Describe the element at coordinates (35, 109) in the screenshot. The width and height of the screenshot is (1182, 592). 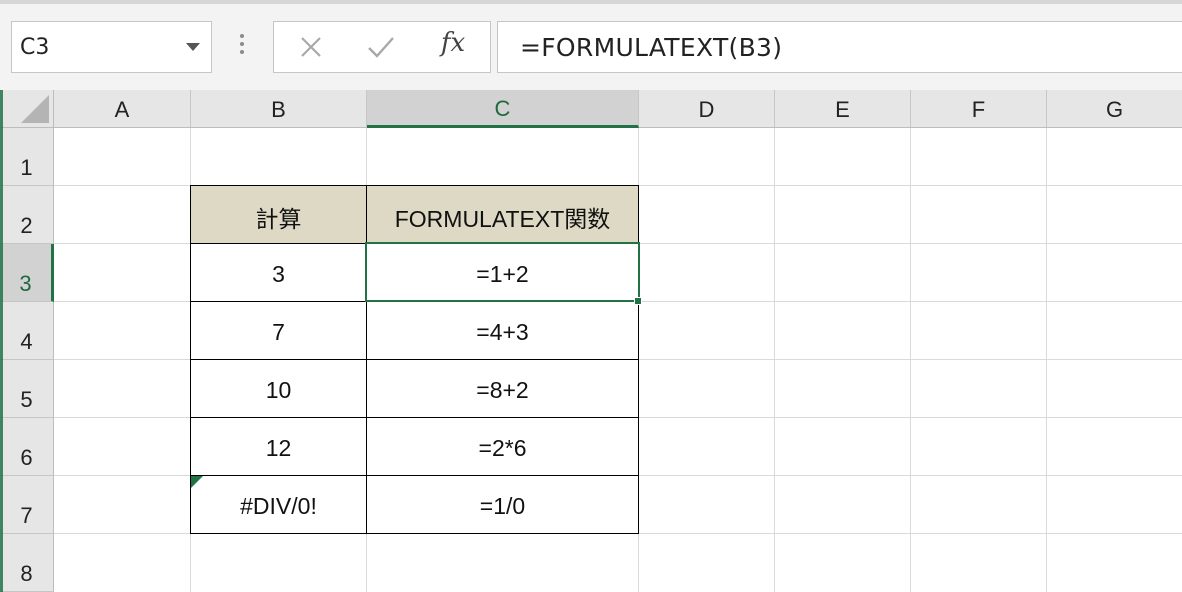
I see `select-all-icon` at that location.